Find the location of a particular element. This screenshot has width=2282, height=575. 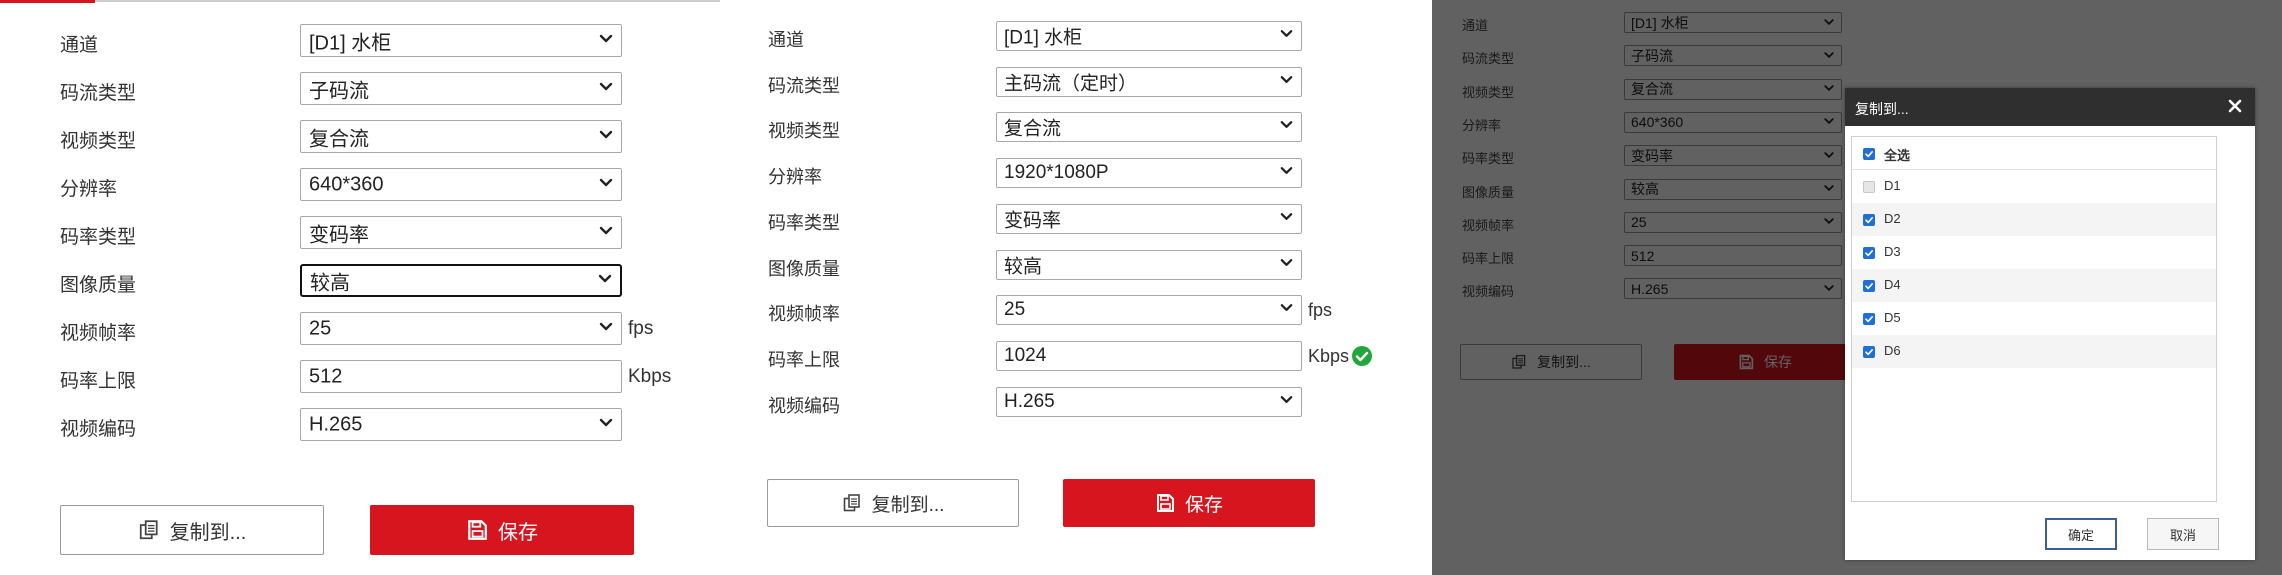

channel-label: D3 is located at coordinates (1892, 251).